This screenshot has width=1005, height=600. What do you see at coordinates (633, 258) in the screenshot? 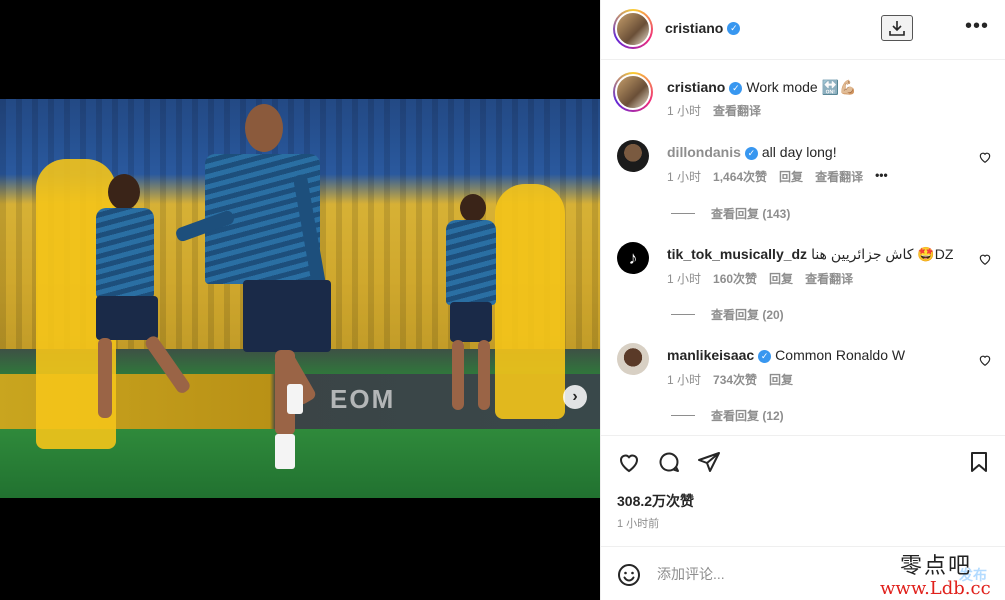
I see `avatar: ♪` at bounding box center [633, 258].